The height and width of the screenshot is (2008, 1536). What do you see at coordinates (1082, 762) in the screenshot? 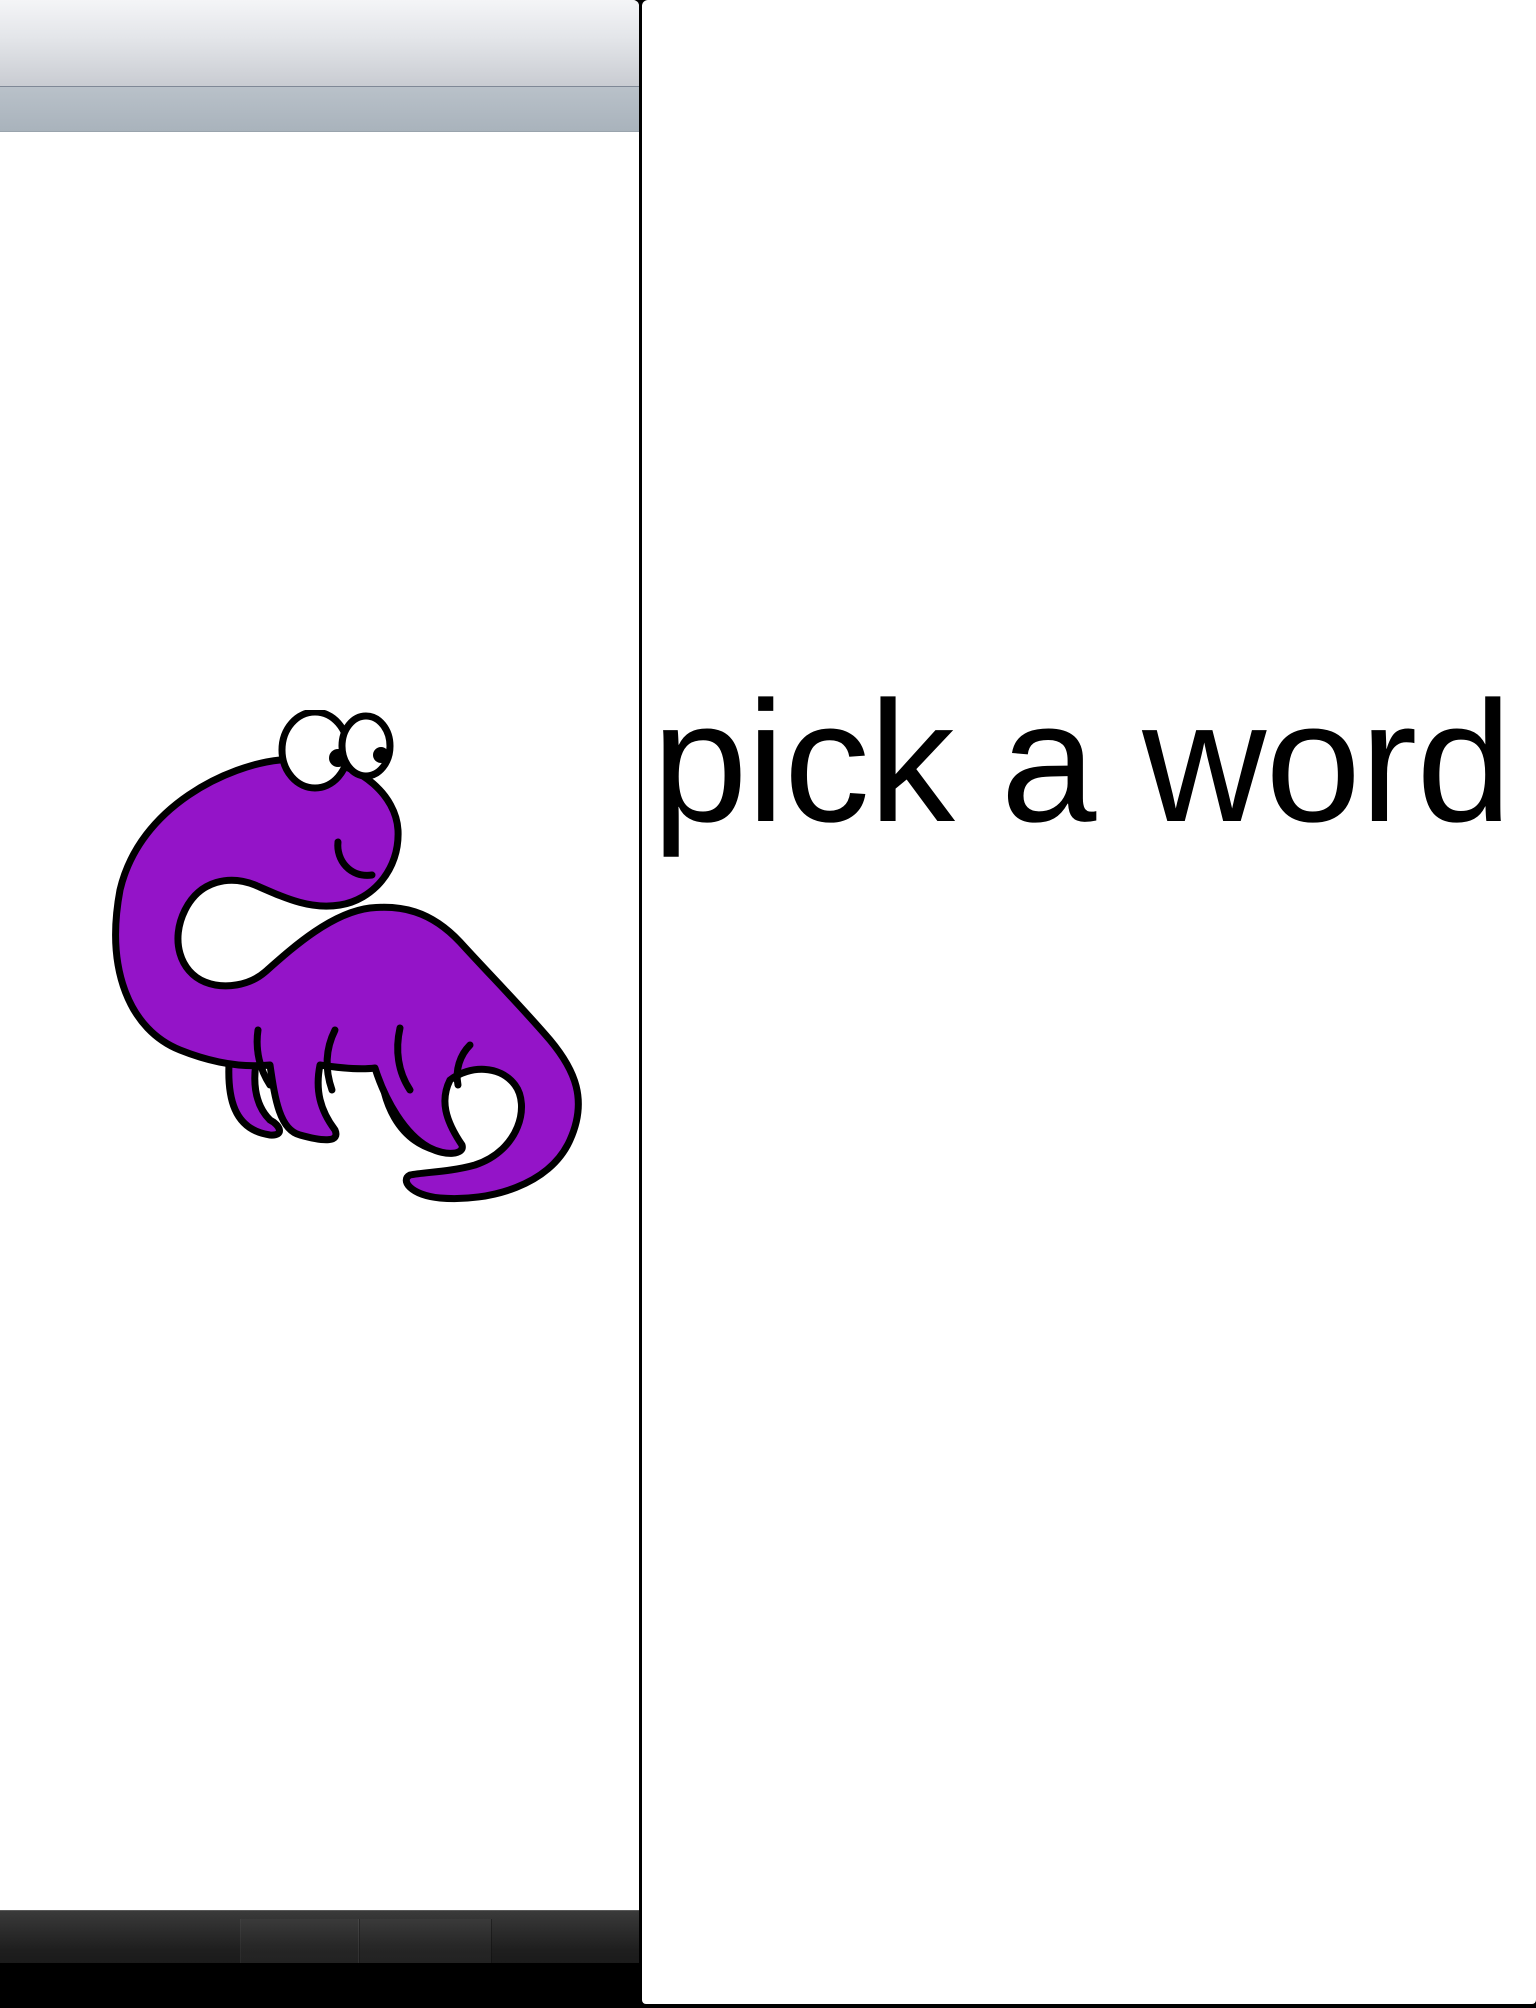
I see `prompt-text: pick a word` at bounding box center [1082, 762].